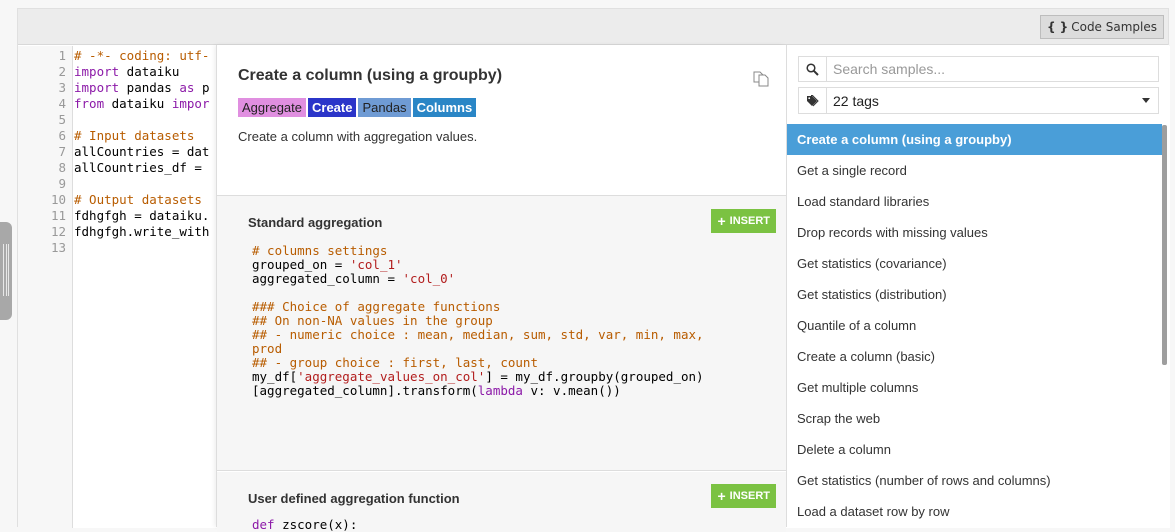  Describe the element at coordinates (372, 320) in the screenshot. I see `code-token: ## On non-NA values in the group` at that location.